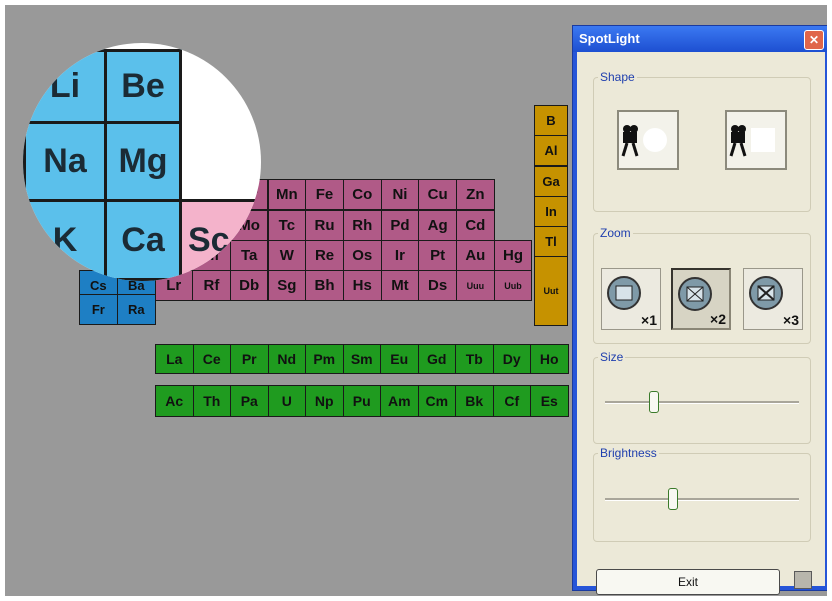 Image resolution: width=832 pixels, height=601 pixels. I want to click on zoom-level-label: ×2, so click(718, 319).